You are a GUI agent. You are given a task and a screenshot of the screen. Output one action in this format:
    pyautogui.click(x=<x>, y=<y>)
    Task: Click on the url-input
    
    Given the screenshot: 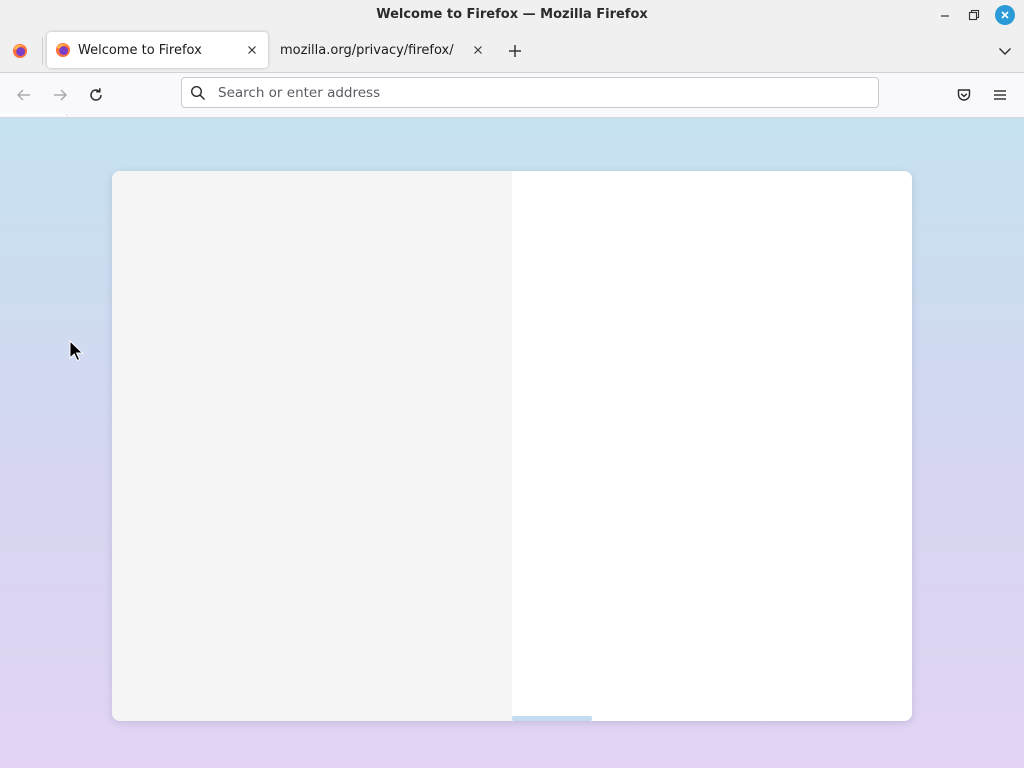 What is the action you would take?
    pyautogui.click(x=547, y=92)
    